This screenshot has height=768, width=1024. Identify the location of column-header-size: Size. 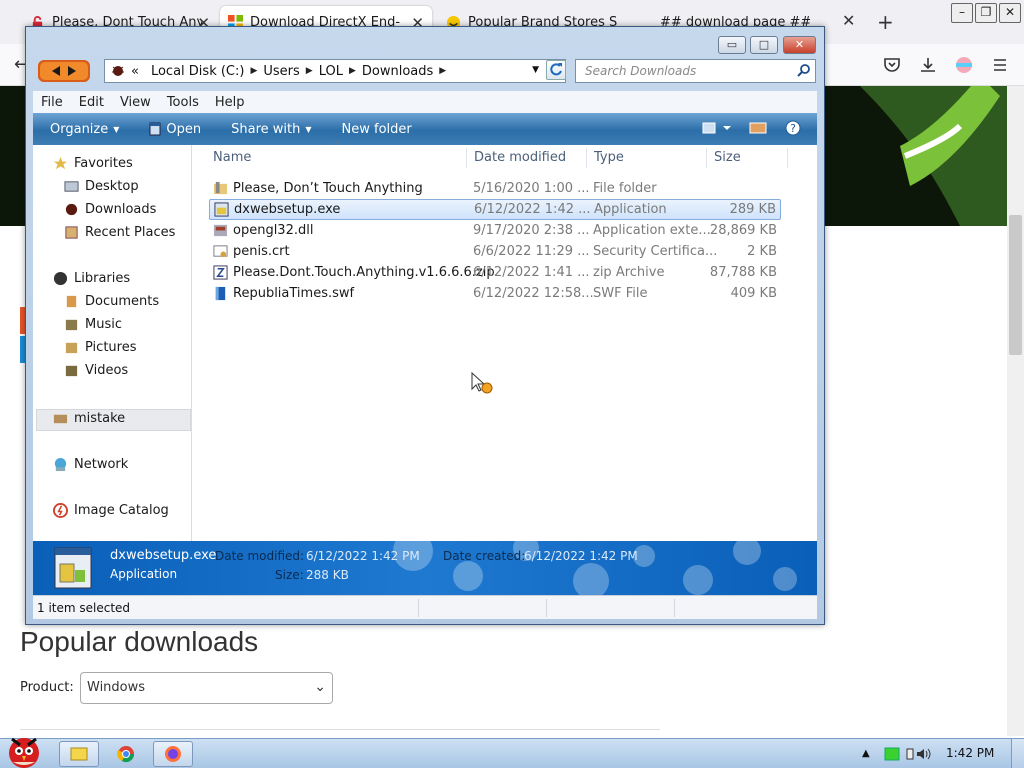
(727, 157).